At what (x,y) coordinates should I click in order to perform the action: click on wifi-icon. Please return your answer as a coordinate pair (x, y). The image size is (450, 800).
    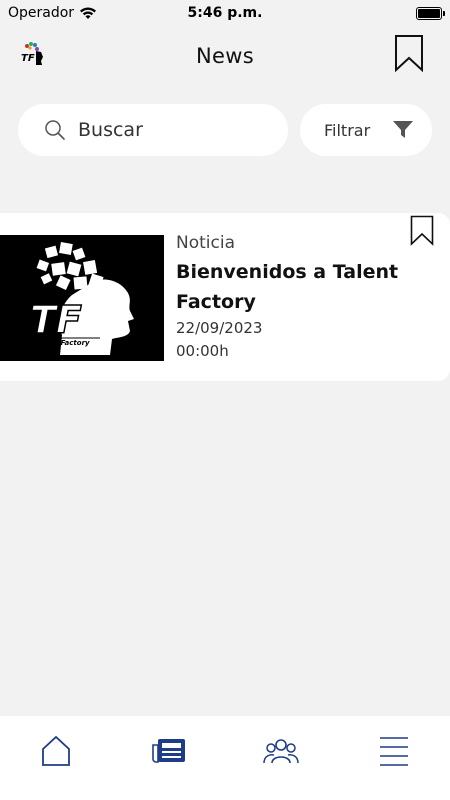
    Looking at the image, I should click on (88, 13).